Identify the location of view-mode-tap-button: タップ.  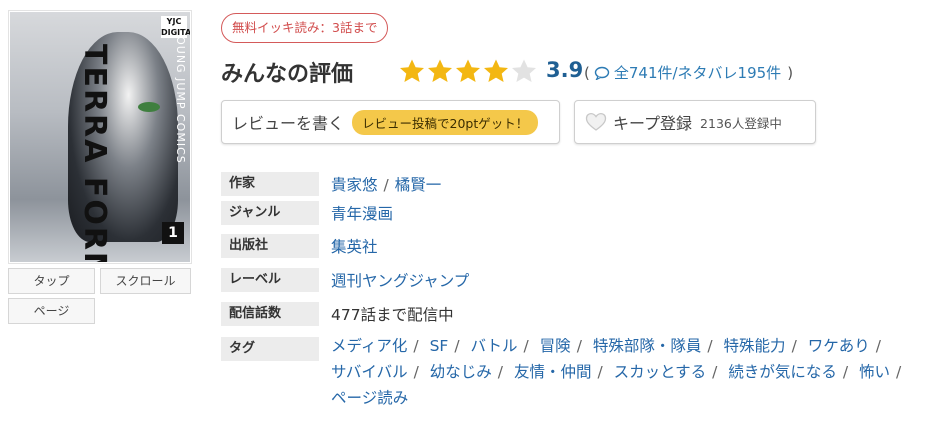
(51, 281).